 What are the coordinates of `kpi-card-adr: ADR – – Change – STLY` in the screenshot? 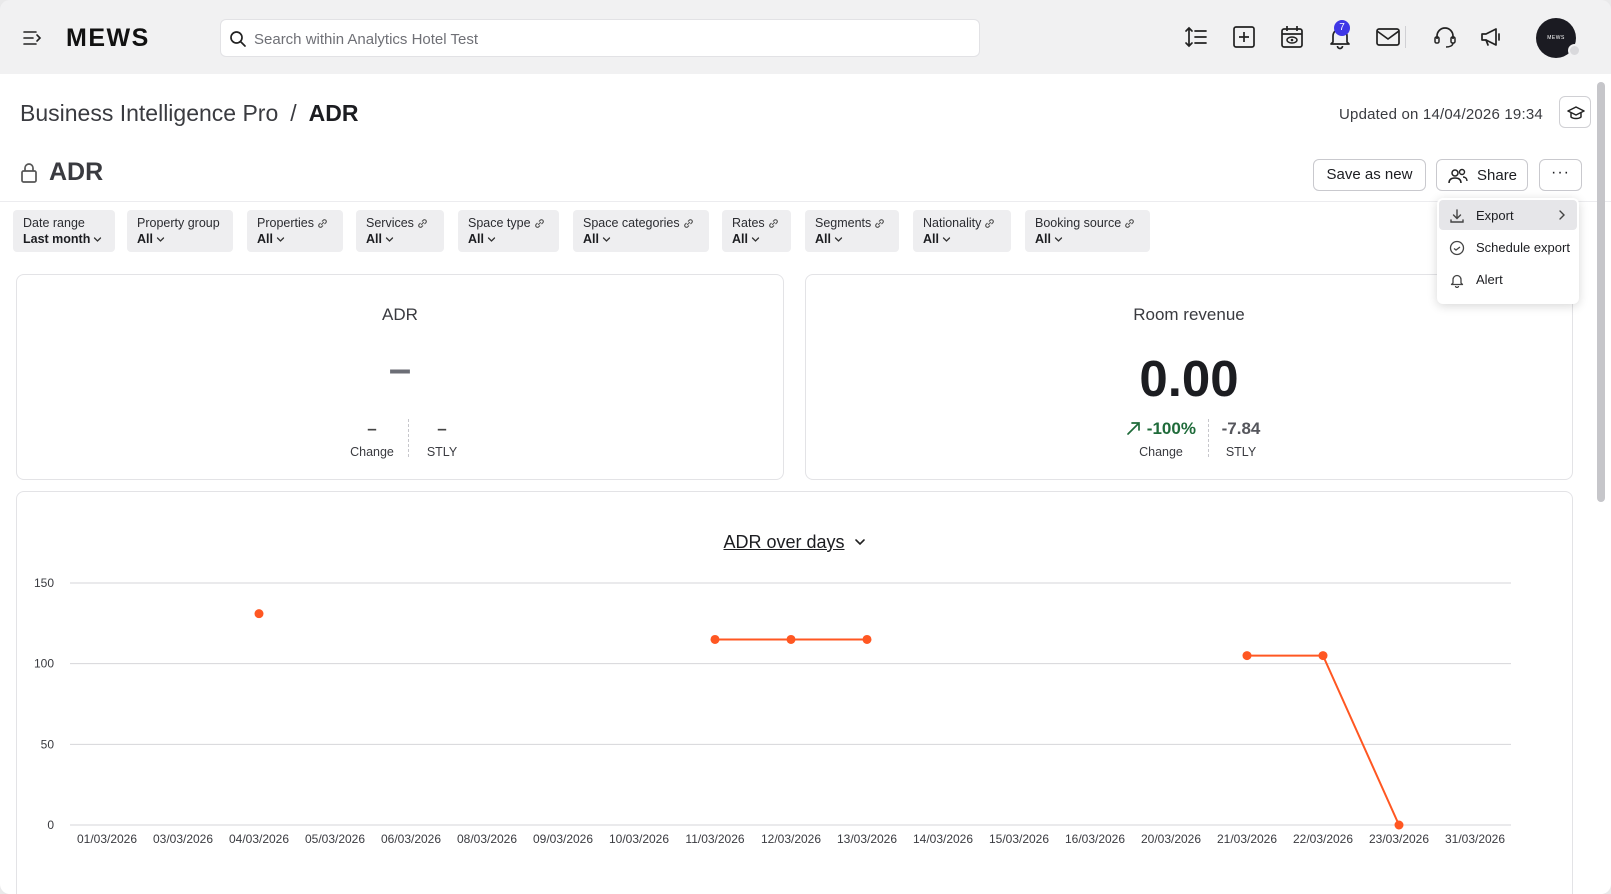 It's located at (400, 377).